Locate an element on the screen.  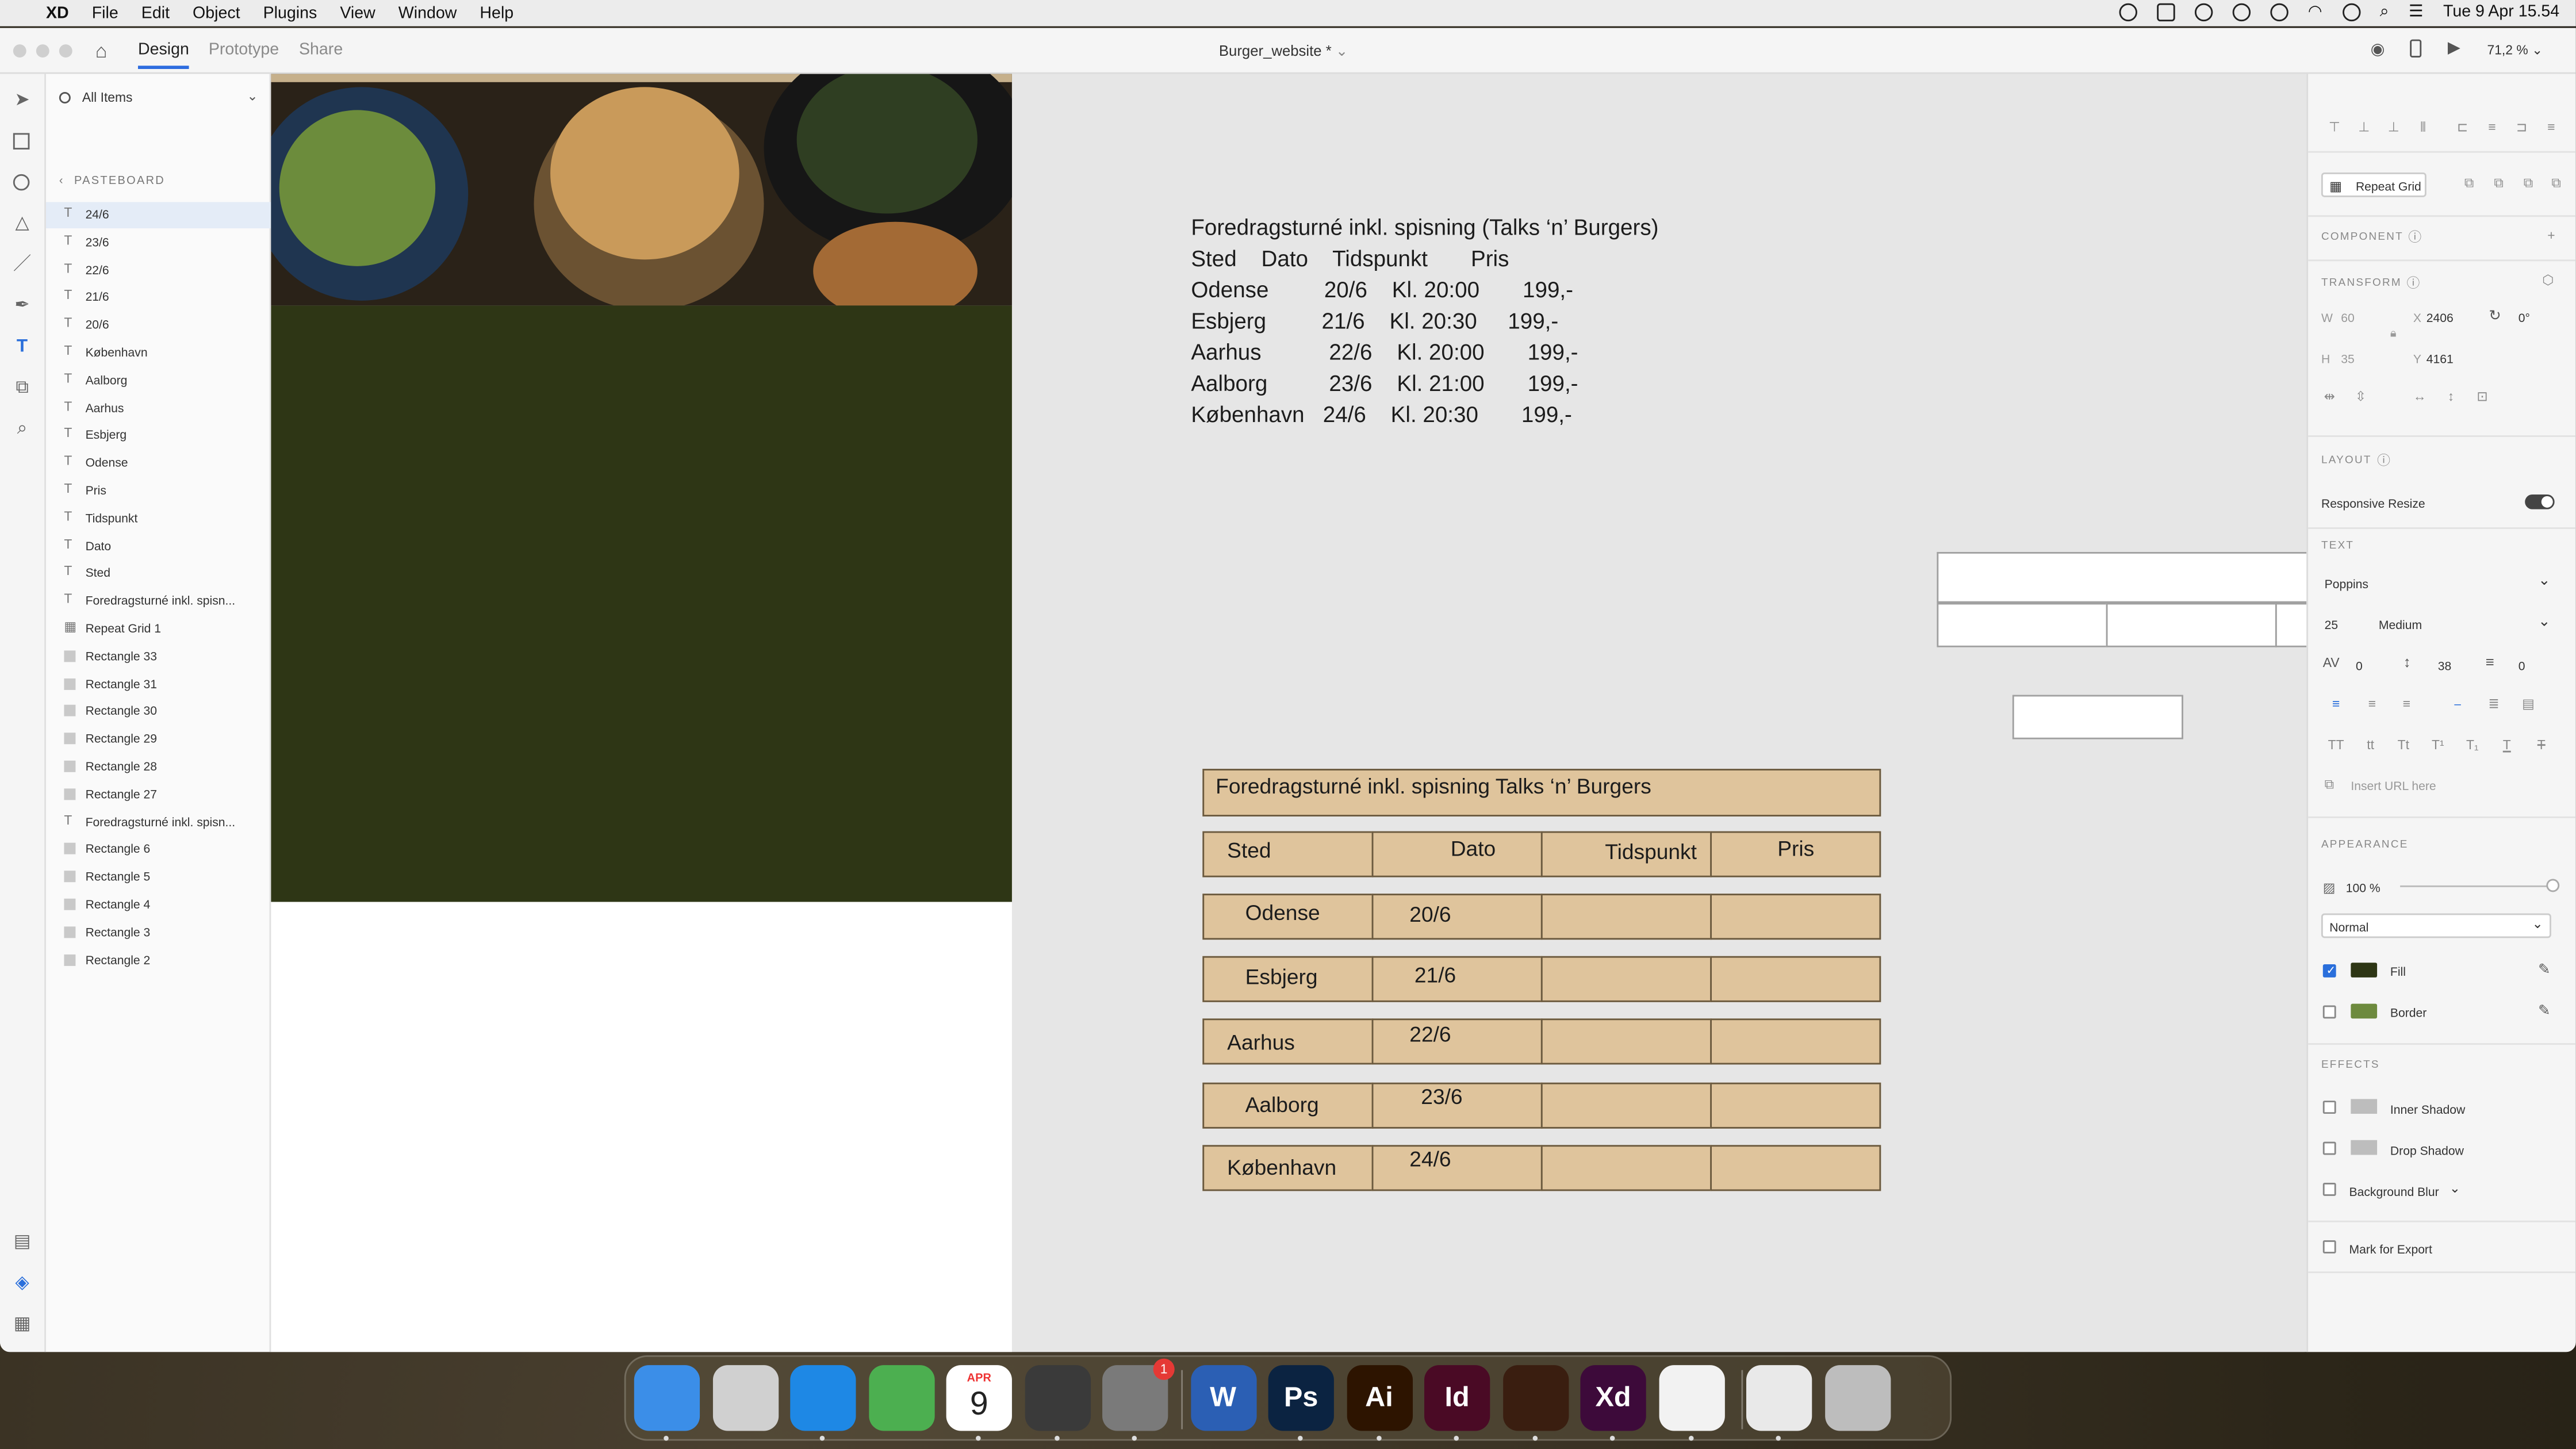
layer-item: T 21/6 is located at coordinates (158, 298).